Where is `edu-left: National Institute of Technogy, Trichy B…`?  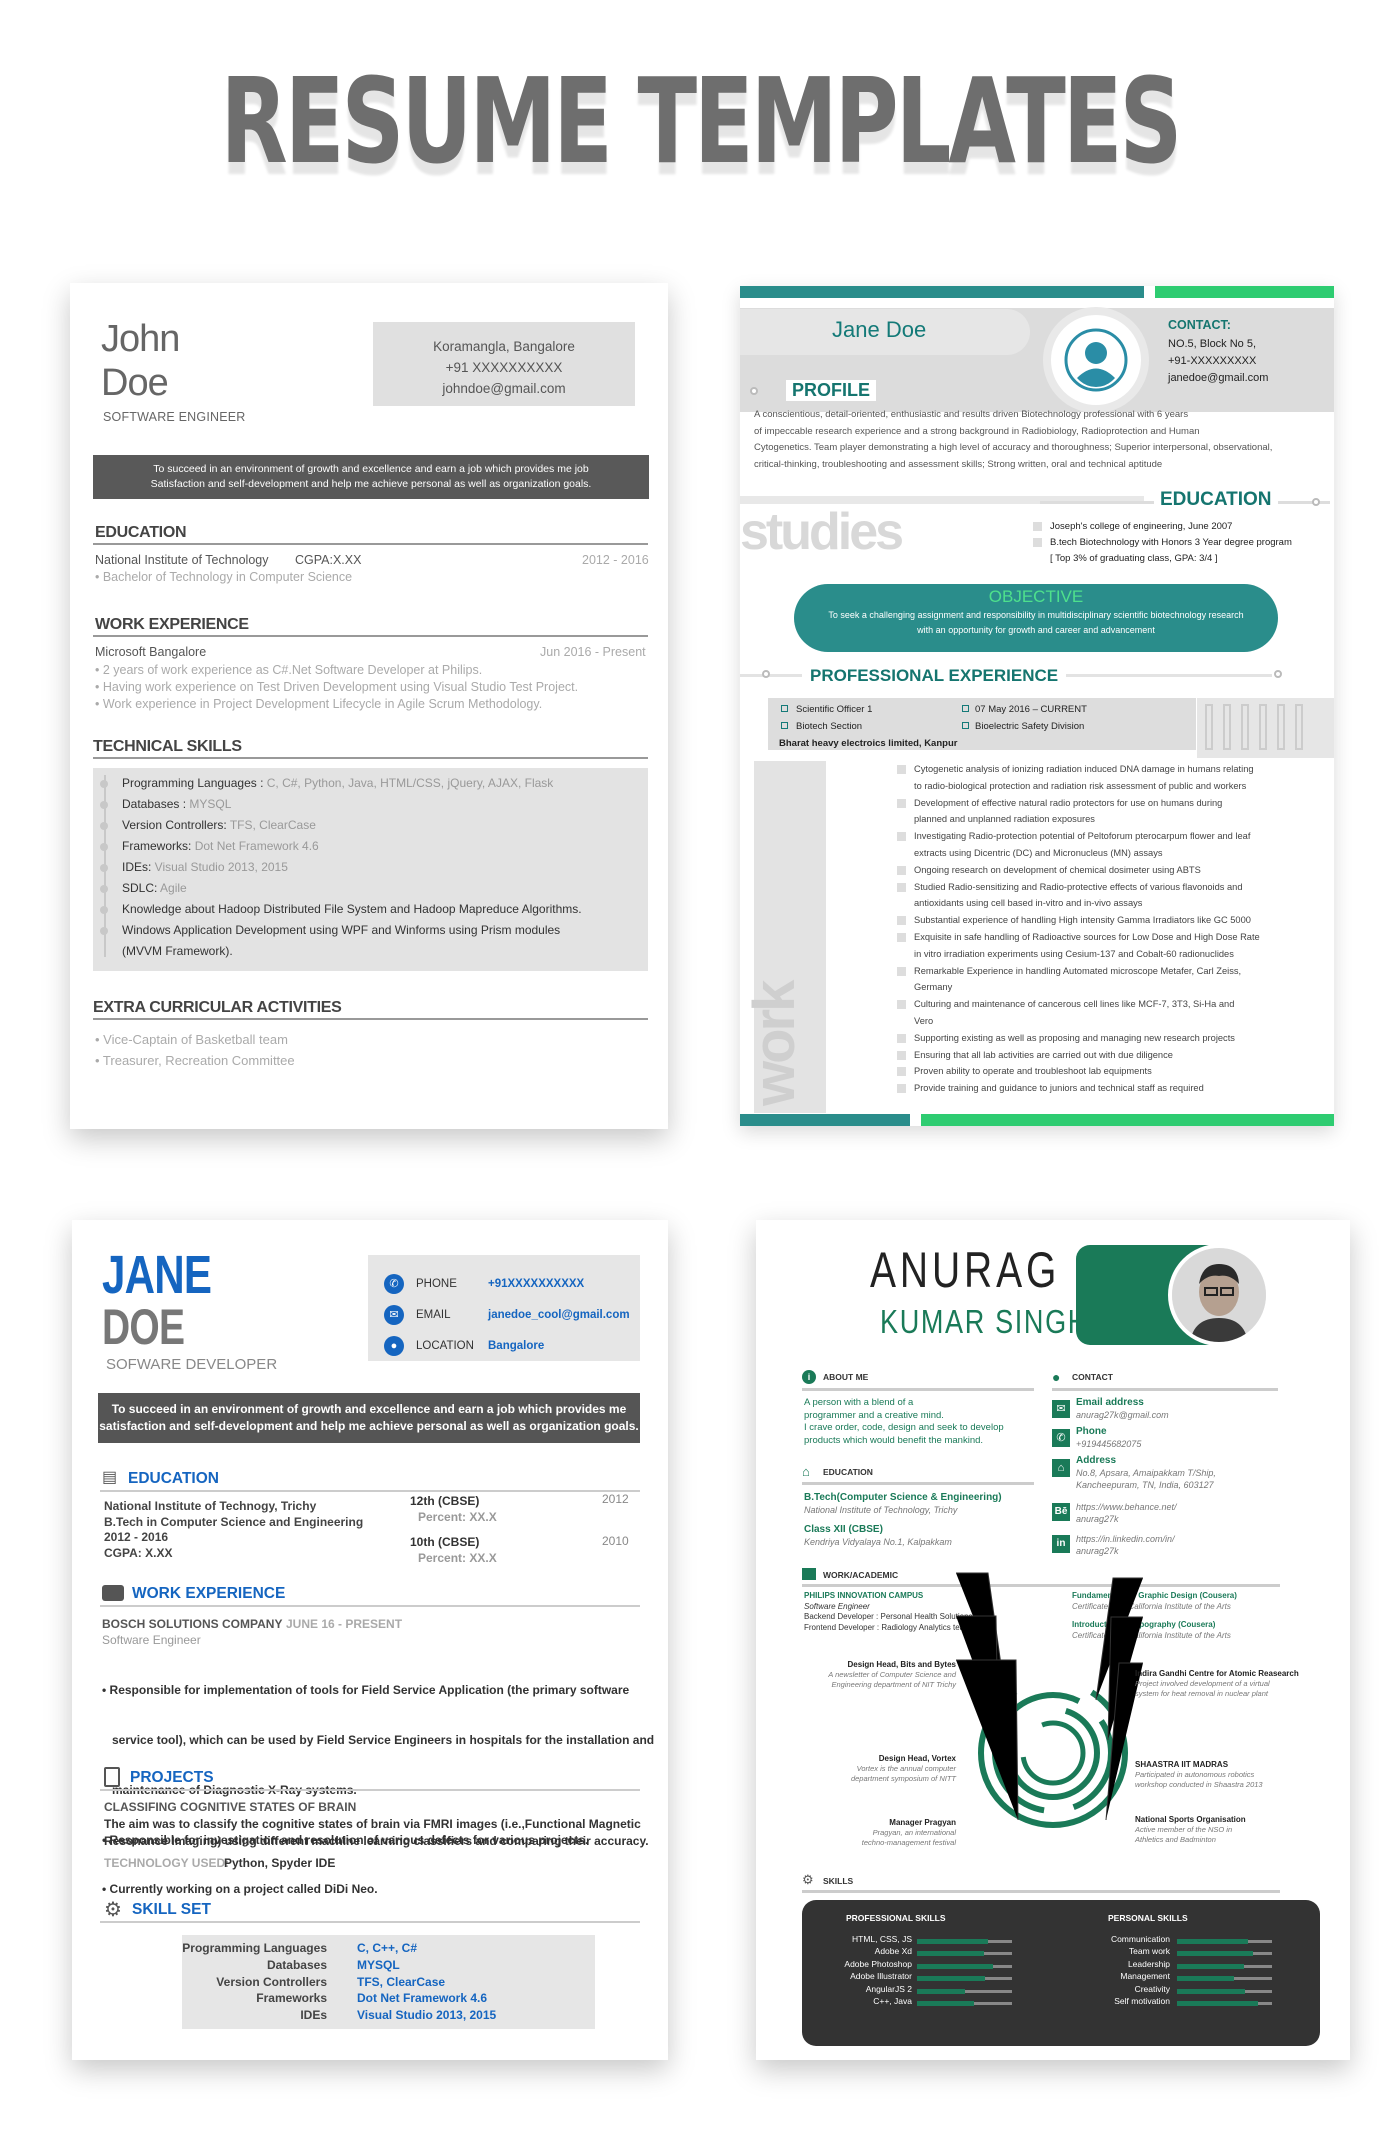 edu-left: National Institute of Technogy, Trichy B… is located at coordinates (233, 1530).